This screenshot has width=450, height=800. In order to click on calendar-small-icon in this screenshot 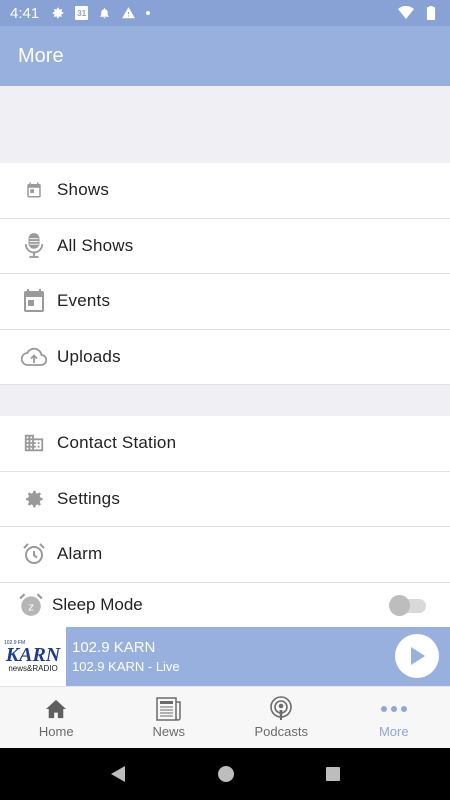, I will do `click(28, 190)`.